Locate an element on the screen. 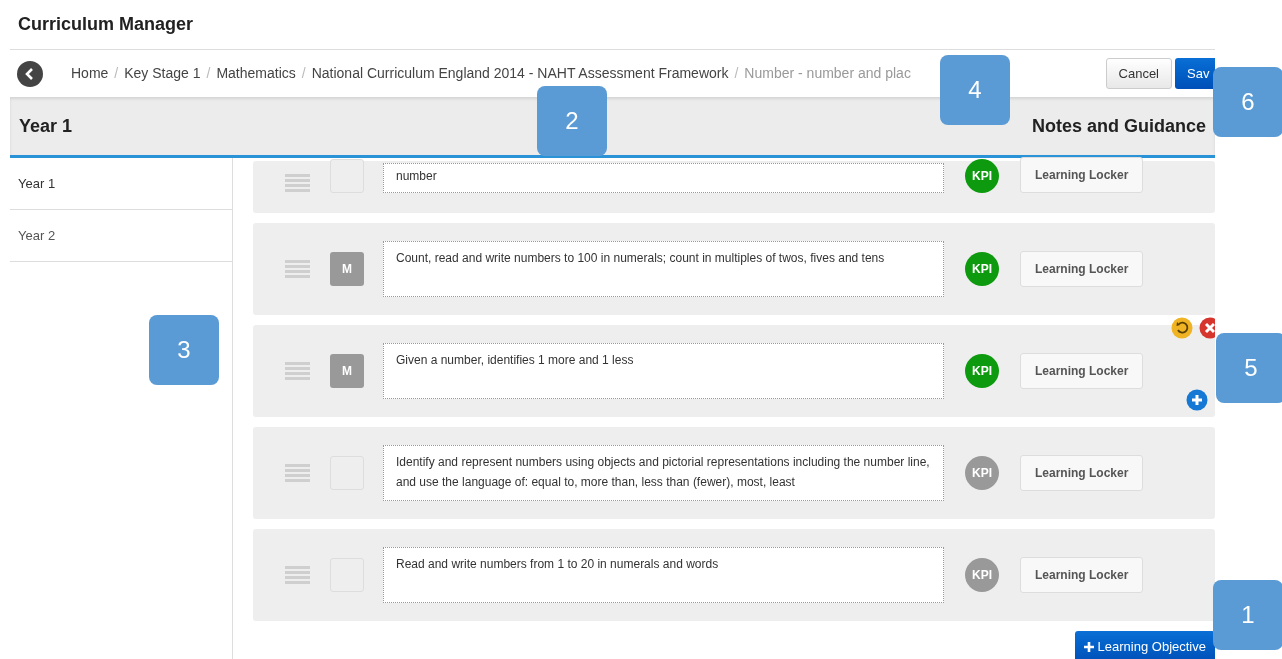 The height and width of the screenshot is (659, 1282). objective-text-field: Identify and represent numbers using objects and pictorial representations including the number line, and use the language of: equal to, more than, less than (fewer), most, least is located at coordinates (663, 473).